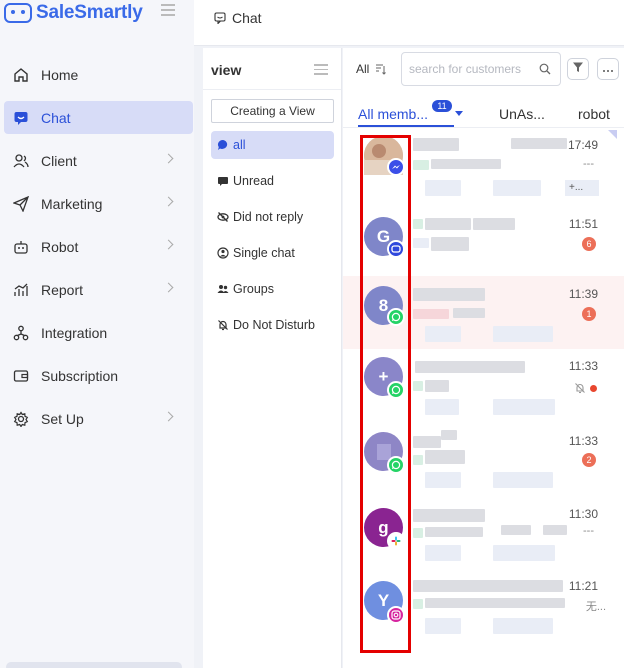 The height and width of the screenshot is (668, 624). I want to click on collapse-sidebar-button, so click(168, 10).